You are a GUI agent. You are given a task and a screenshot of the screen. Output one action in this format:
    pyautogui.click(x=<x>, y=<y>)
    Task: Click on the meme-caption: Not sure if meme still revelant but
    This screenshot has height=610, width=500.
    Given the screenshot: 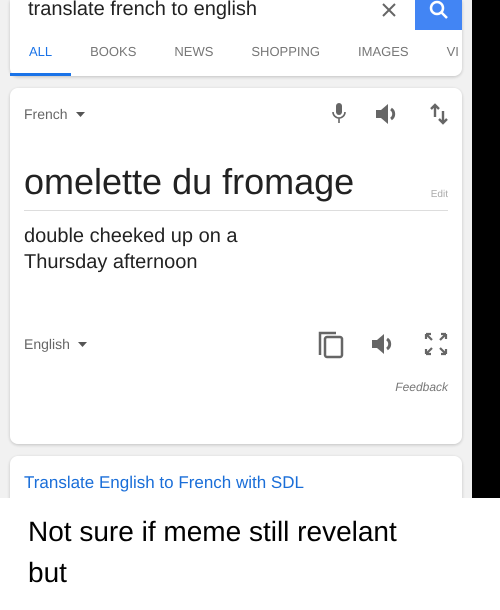 What is the action you would take?
    pyautogui.click(x=212, y=552)
    